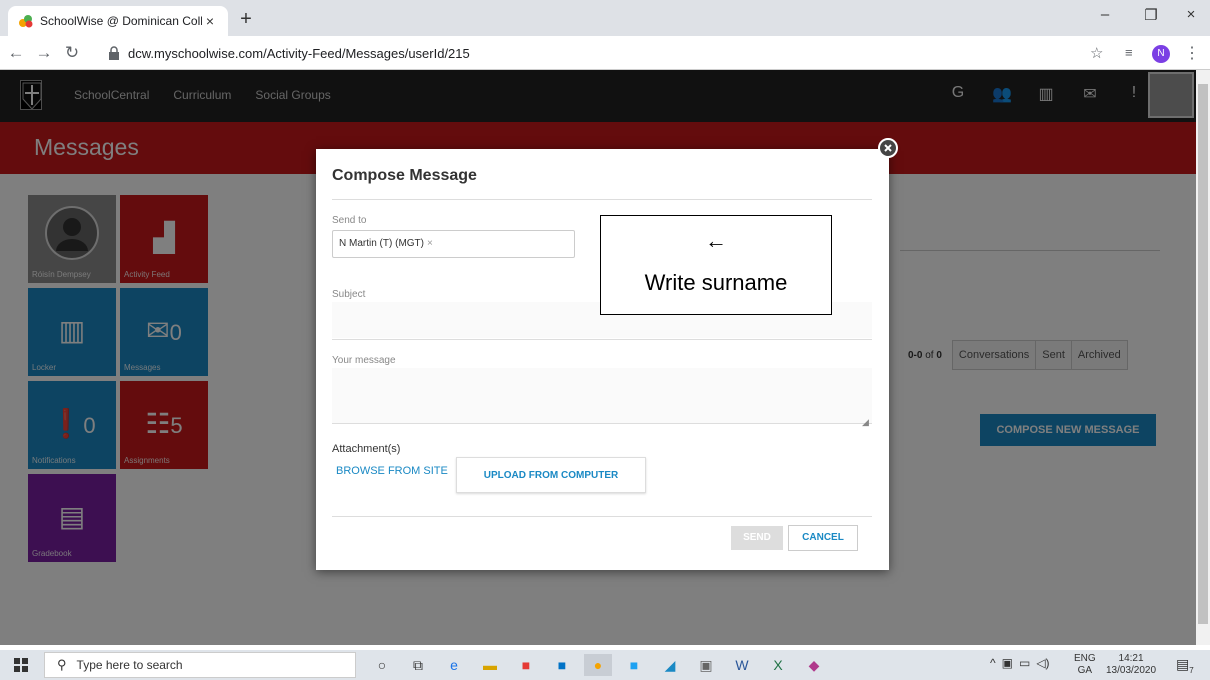 The height and width of the screenshot is (680, 1210). Describe the element at coordinates (1191, 670) in the screenshot. I see `notification-count: 7` at that location.